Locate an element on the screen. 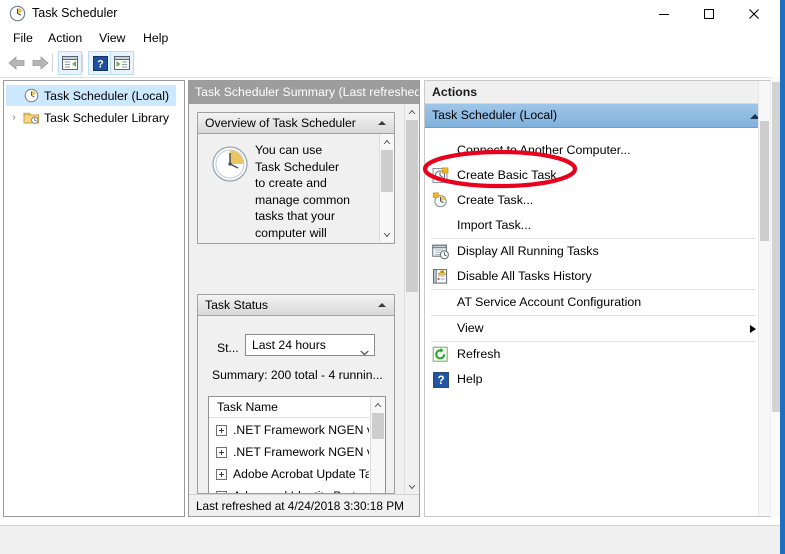  overview-group-header: Overview of Task Scheduler is located at coordinates (296, 123).